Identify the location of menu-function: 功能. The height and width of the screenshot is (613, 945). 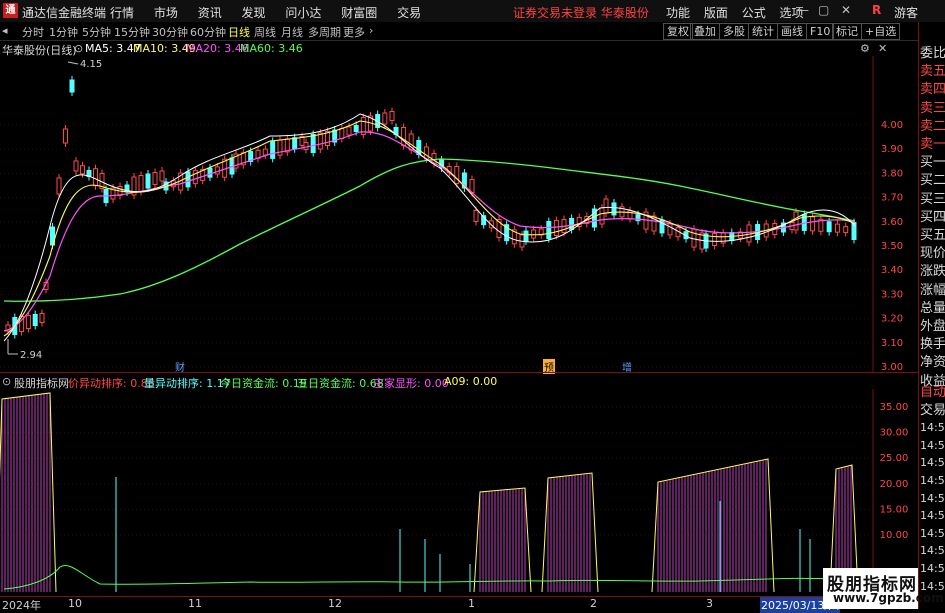
(678, 12).